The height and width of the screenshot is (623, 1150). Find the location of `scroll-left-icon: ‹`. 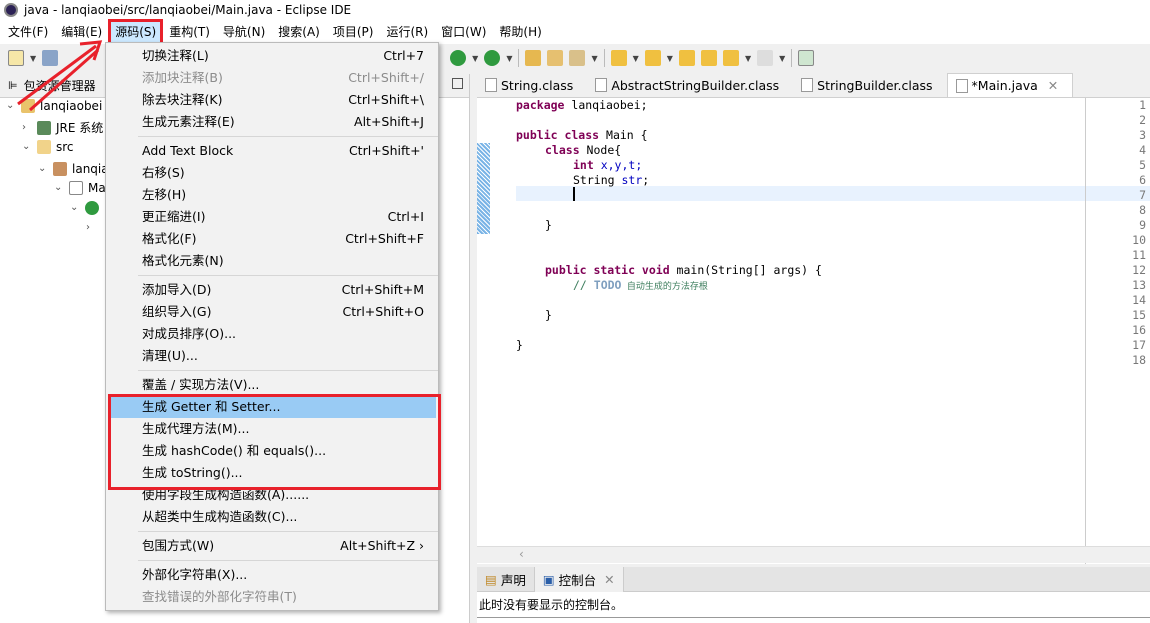

scroll-left-icon: ‹ is located at coordinates (521, 554).